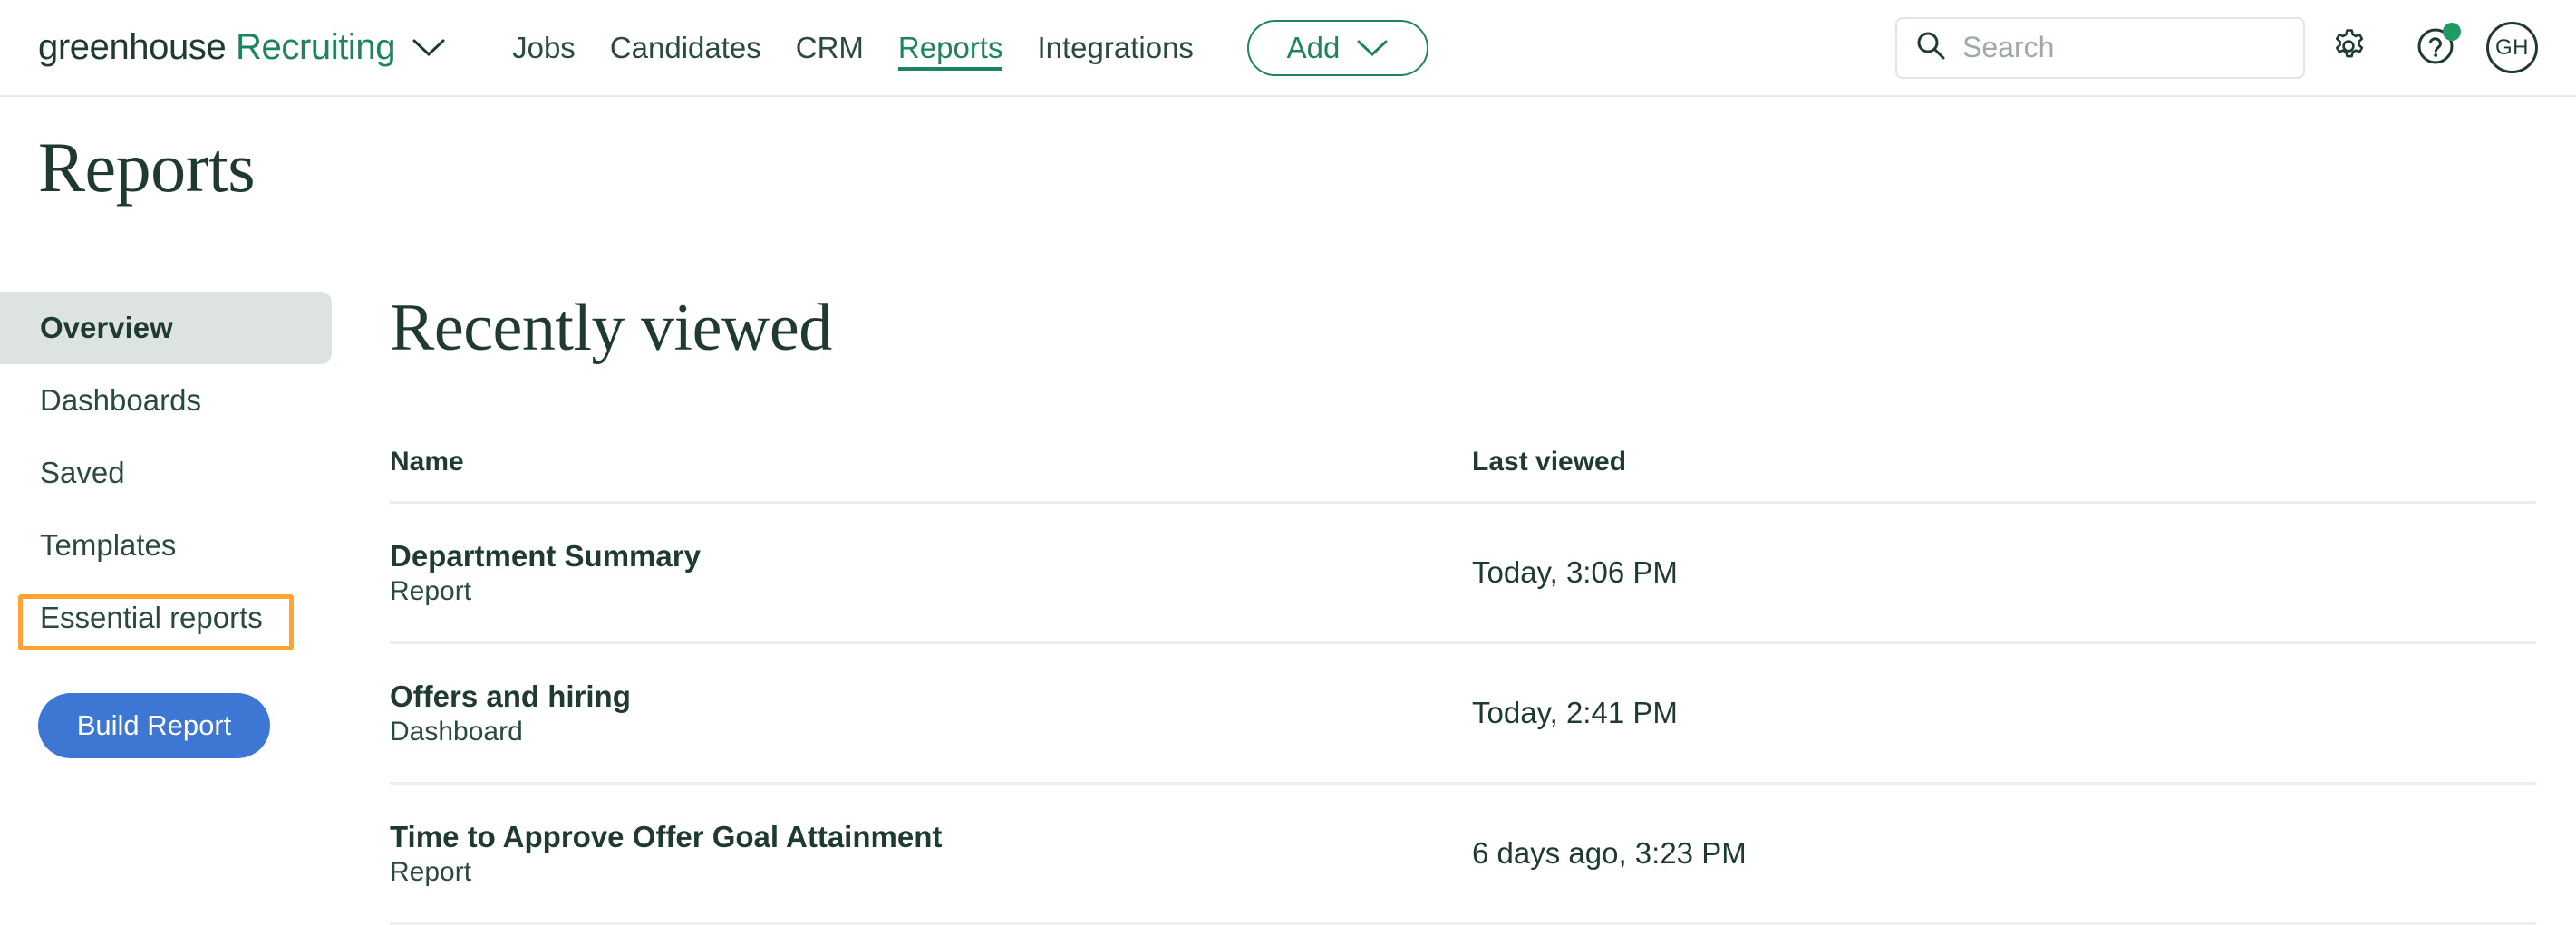  What do you see at coordinates (132, 47) in the screenshot?
I see `logo-text-greenhouse: greenhouse` at bounding box center [132, 47].